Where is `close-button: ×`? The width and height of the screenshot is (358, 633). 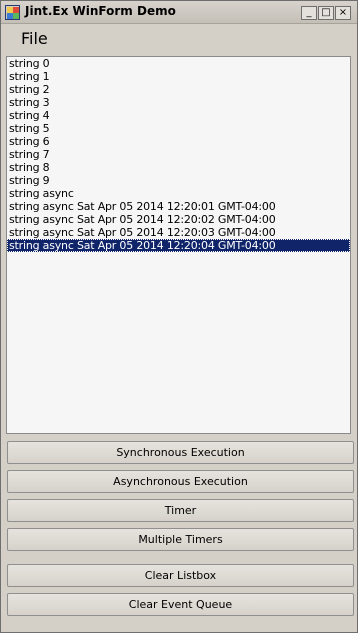
close-button: × is located at coordinates (343, 13).